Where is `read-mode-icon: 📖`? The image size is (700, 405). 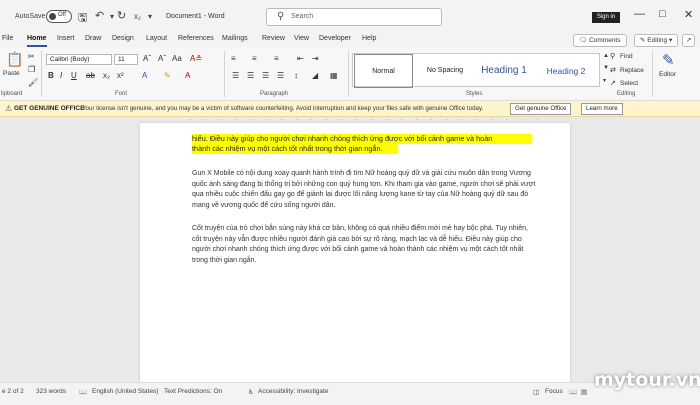 read-mode-icon: 📖 is located at coordinates (573, 392).